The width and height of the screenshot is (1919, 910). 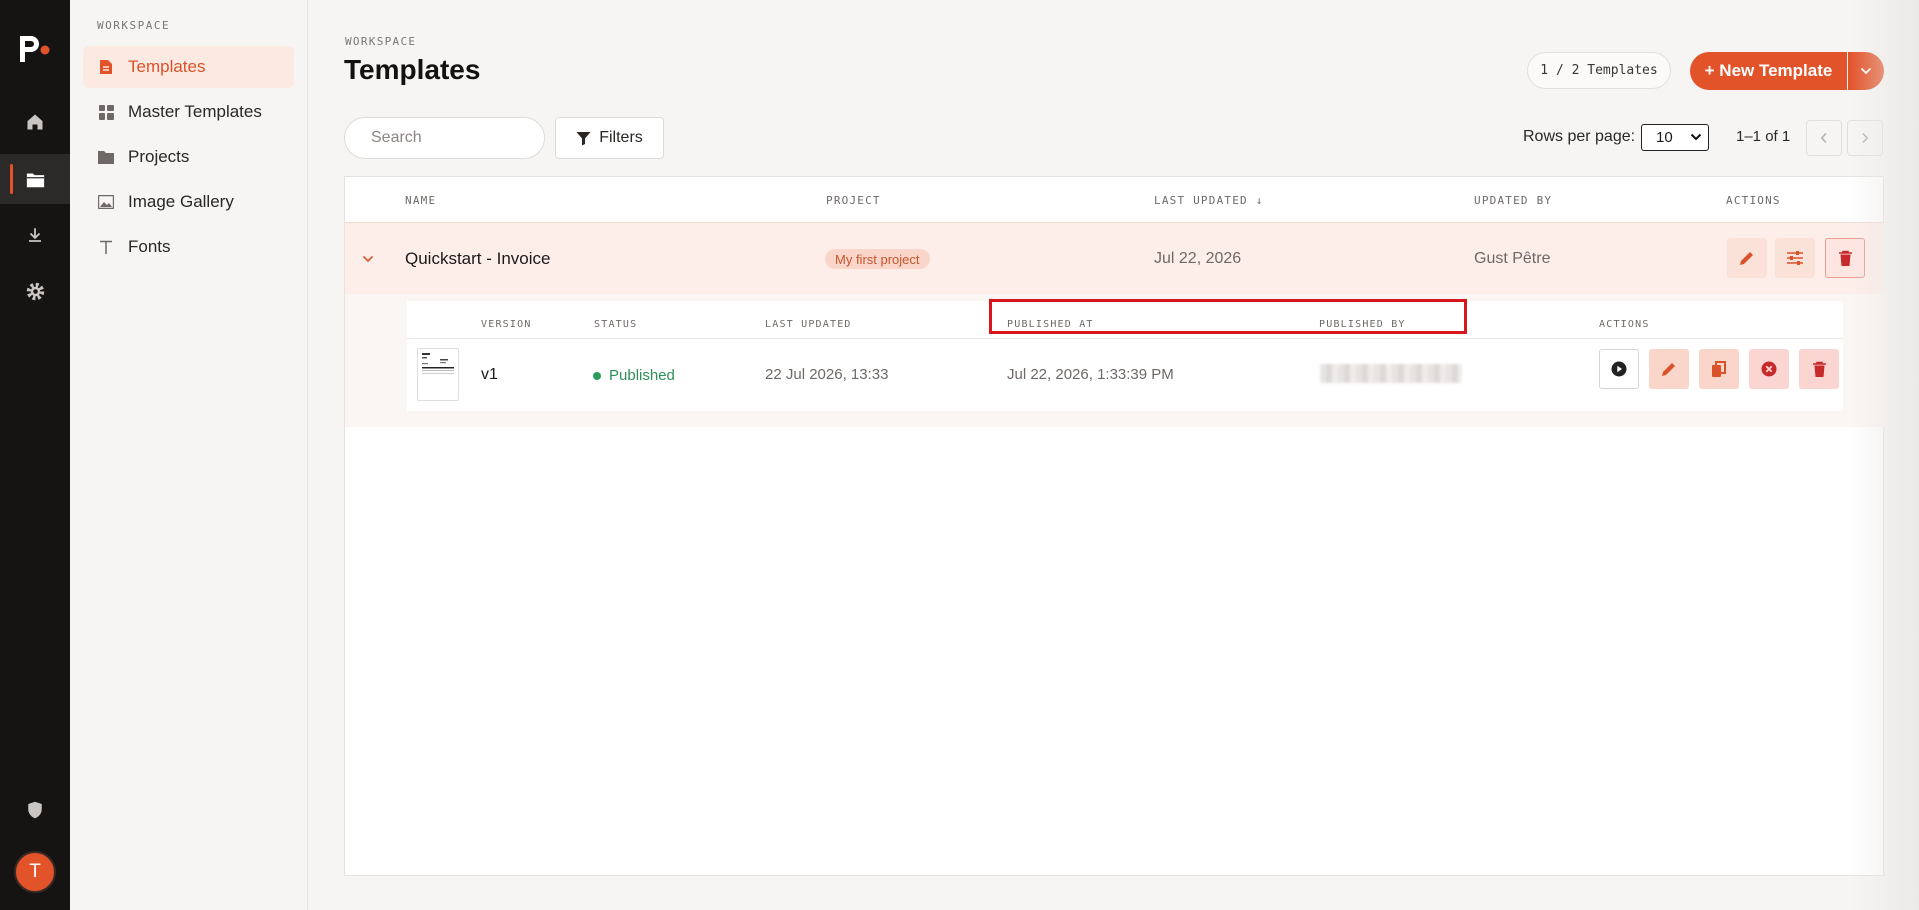 I want to click on shield-icon, so click(x=35, y=810).